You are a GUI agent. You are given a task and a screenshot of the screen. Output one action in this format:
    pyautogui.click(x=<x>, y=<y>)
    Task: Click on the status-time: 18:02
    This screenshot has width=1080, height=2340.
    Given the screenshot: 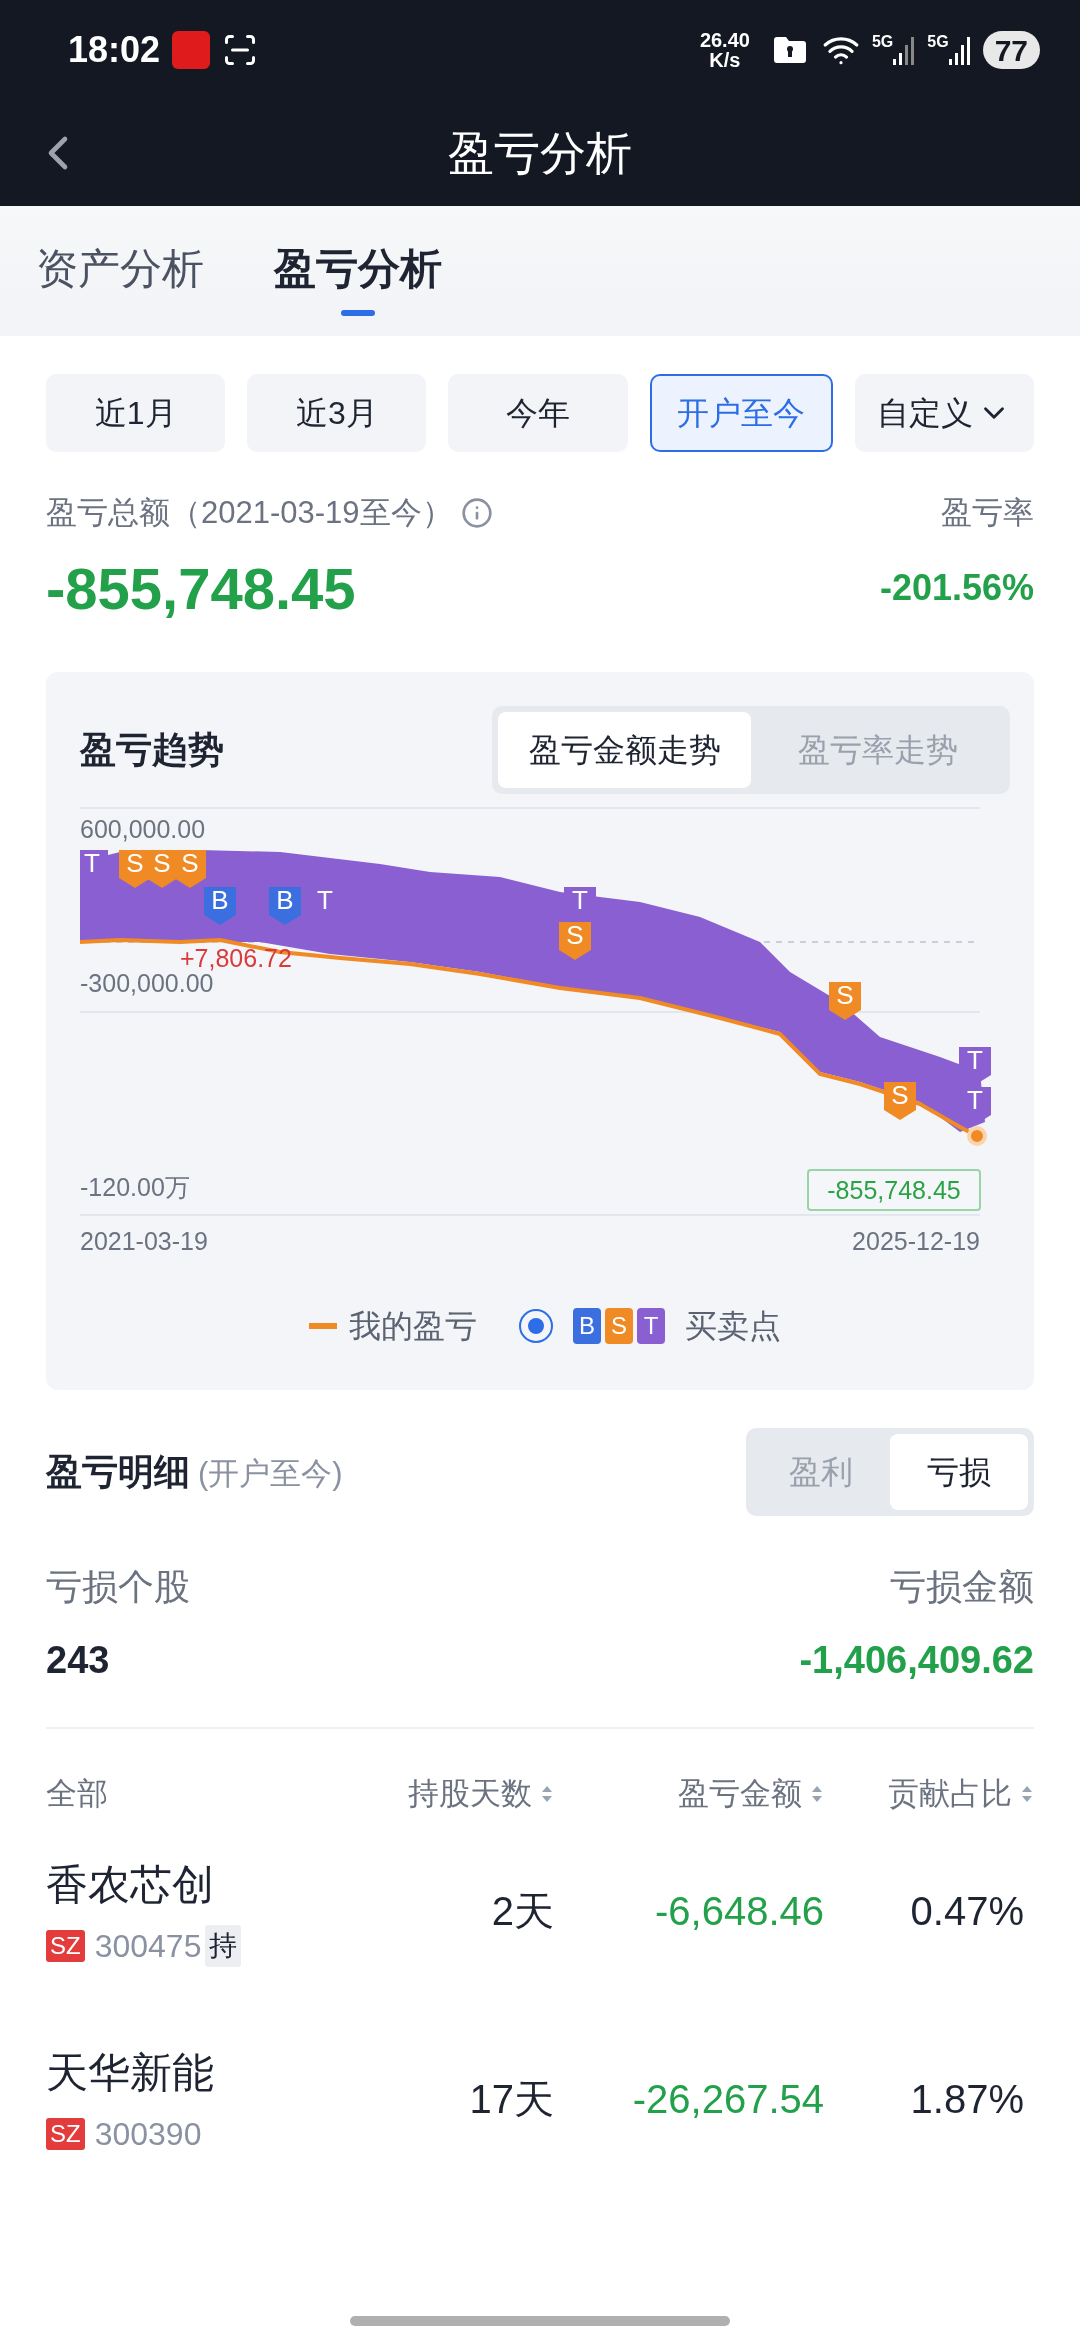 What is the action you would take?
    pyautogui.click(x=114, y=50)
    